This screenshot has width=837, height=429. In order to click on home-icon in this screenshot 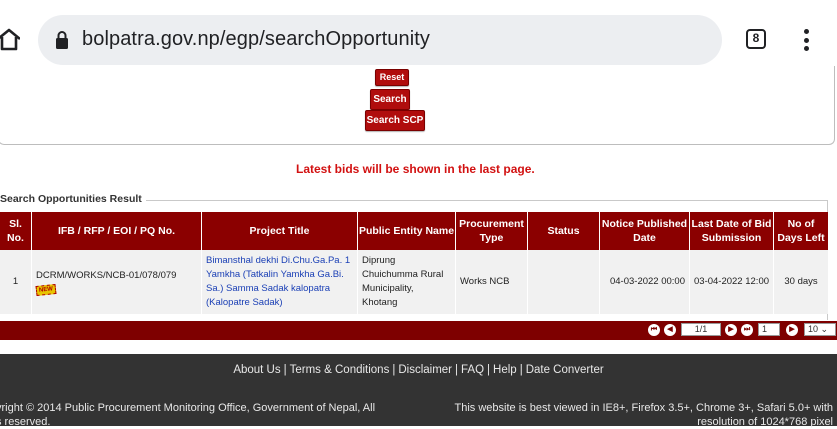, I will do `click(10, 39)`.